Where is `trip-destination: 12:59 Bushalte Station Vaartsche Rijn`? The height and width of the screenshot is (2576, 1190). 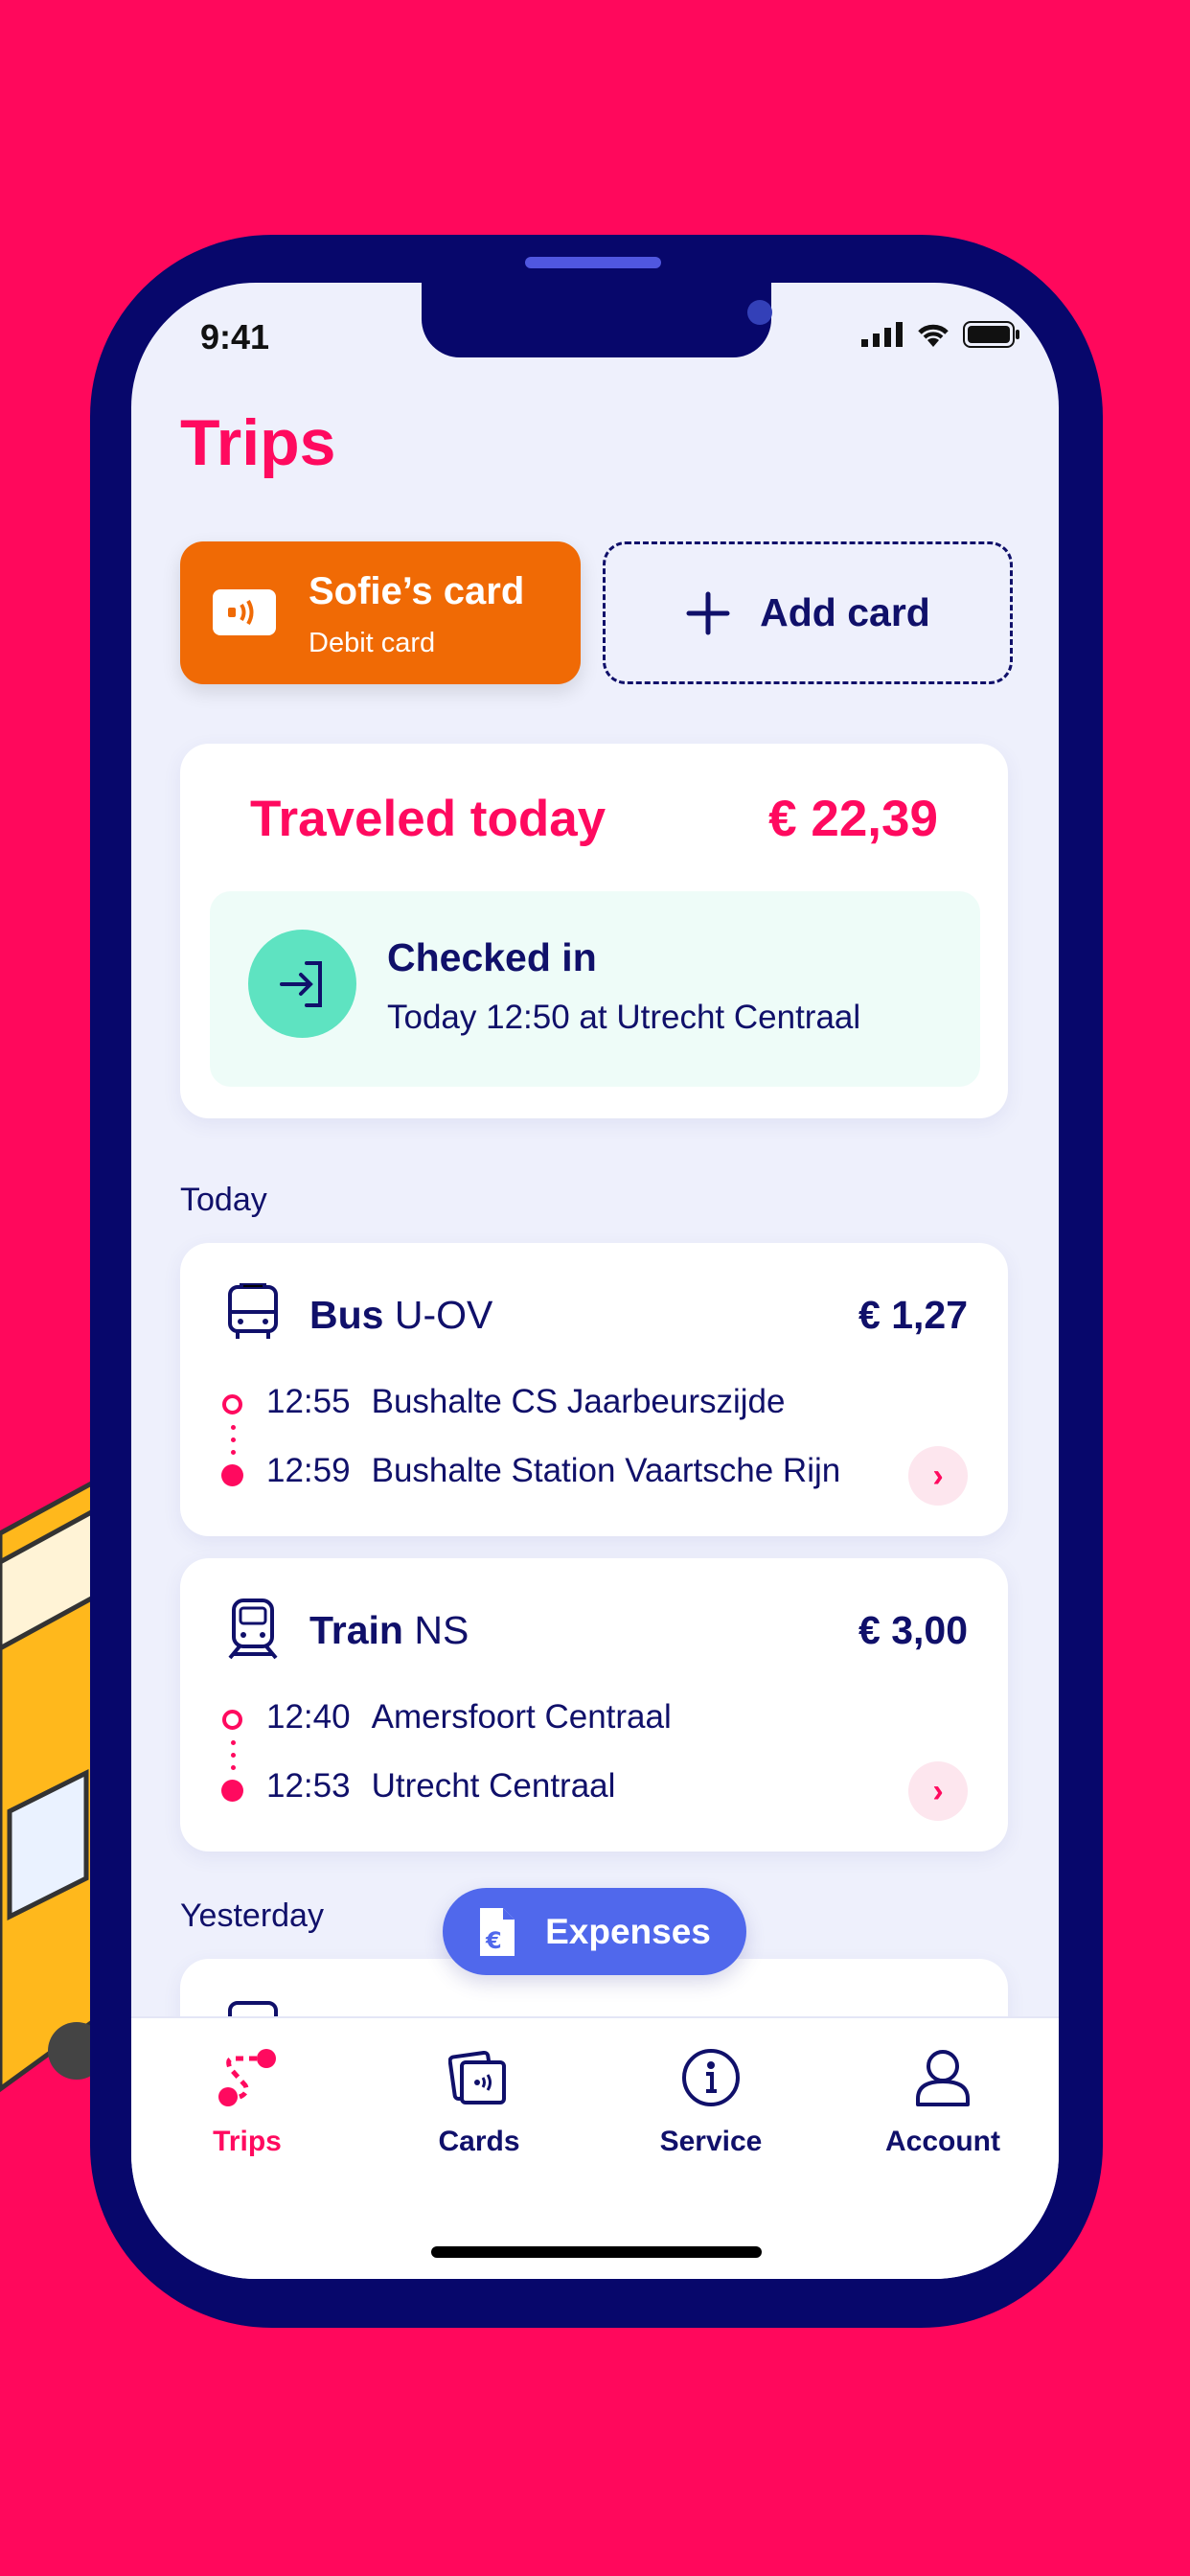
trip-destination: 12:59 Bushalte Station Vaartsche Rijn is located at coordinates (563, 1471).